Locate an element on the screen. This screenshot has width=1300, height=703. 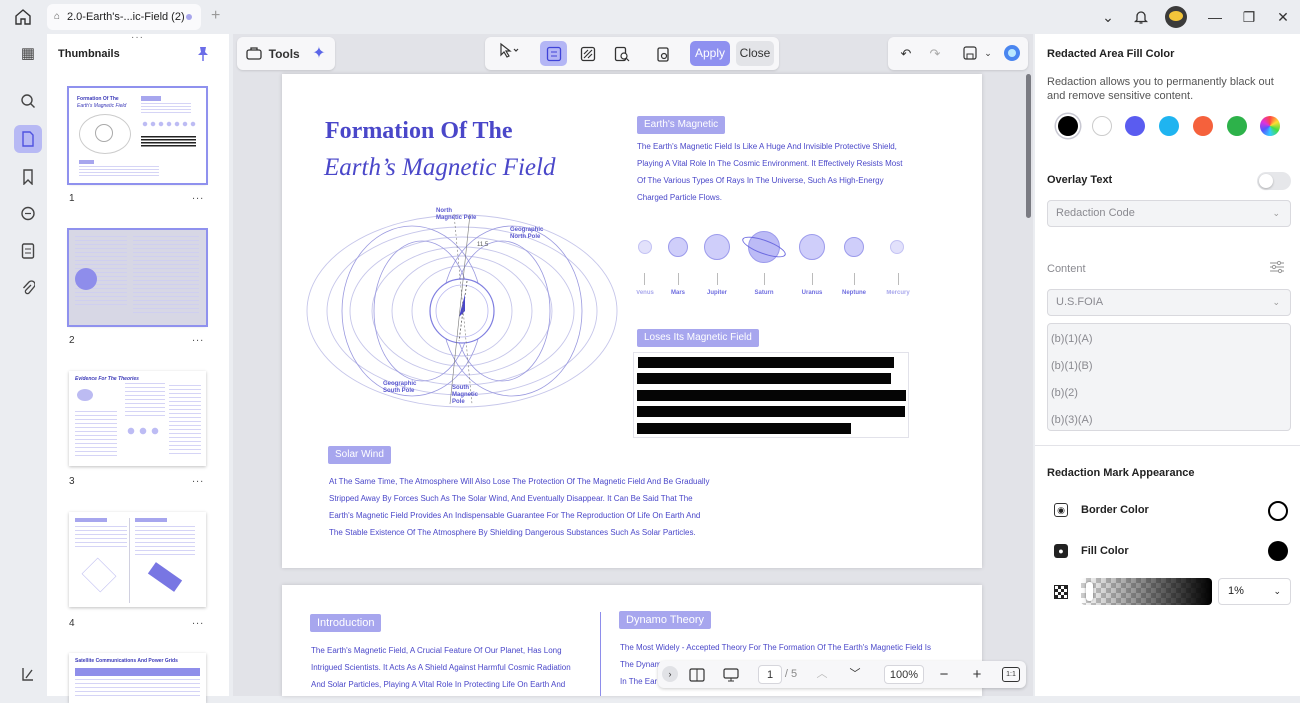
search-redact-button is located at coordinates (621, 53).